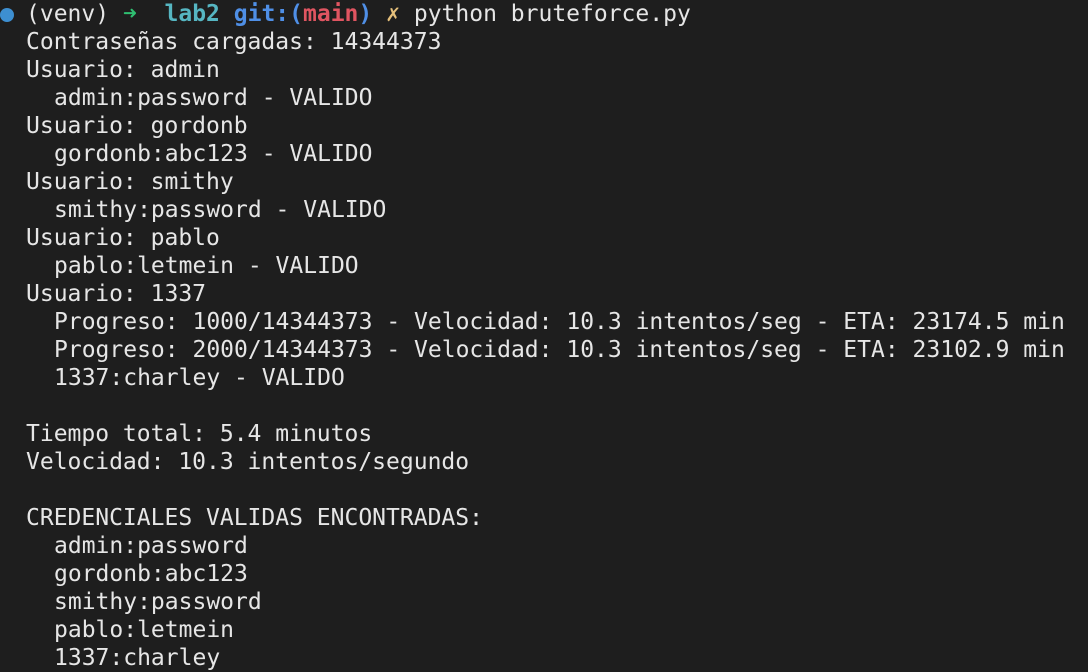  What do you see at coordinates (199, 434) in the screenshot?
I see `output-line-total-time: Tiempo total: 5.4 minutos` at bounding box center [199, 434].